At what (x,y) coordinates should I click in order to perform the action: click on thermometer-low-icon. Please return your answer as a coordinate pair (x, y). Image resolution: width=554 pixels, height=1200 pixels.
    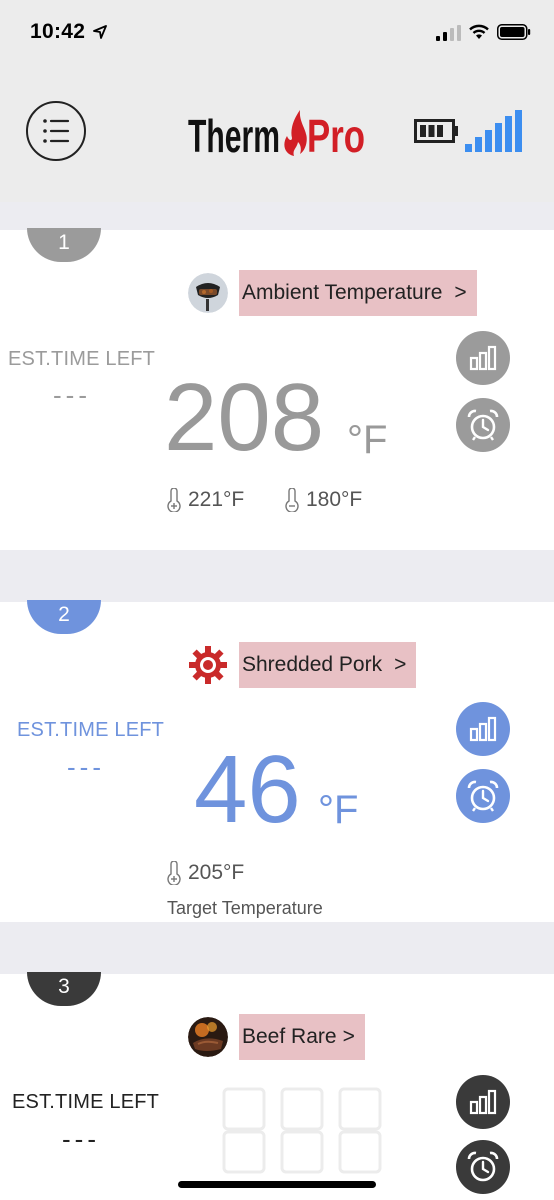
    Looking at the image, I should click on (292, 500).